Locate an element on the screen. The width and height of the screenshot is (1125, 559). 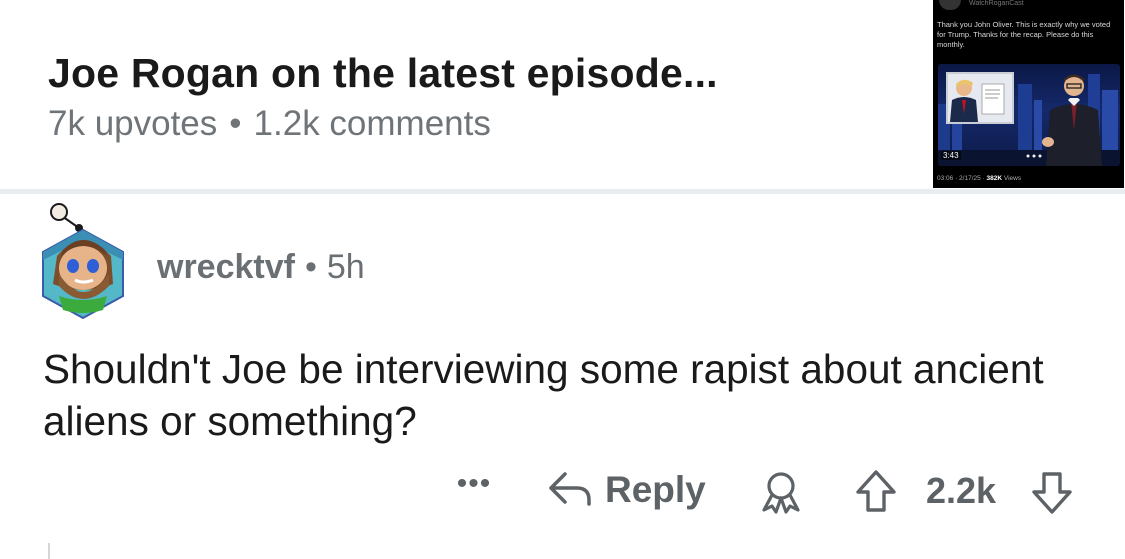
section-divider is located at coordinates (562, 191).